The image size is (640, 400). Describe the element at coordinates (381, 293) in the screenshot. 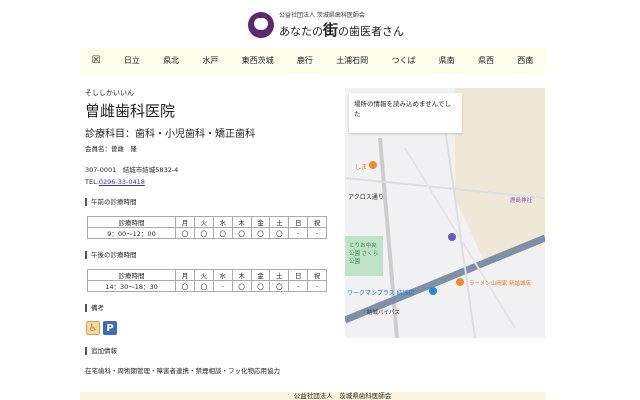

I see `map-label: ワークマンプラス 結城店` at that location.